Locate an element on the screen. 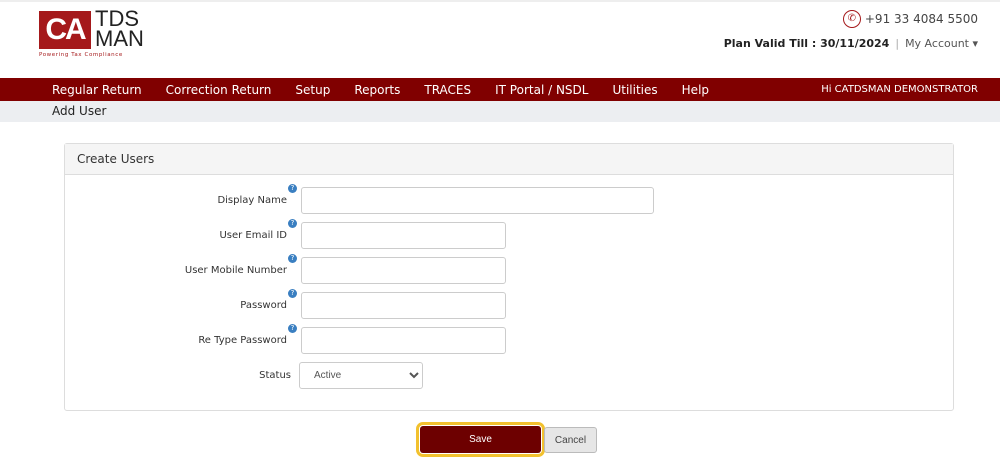 This screenshot has height=474, width=1000. mobile-label: User Mobile Number is located at coordinates (235, 270).